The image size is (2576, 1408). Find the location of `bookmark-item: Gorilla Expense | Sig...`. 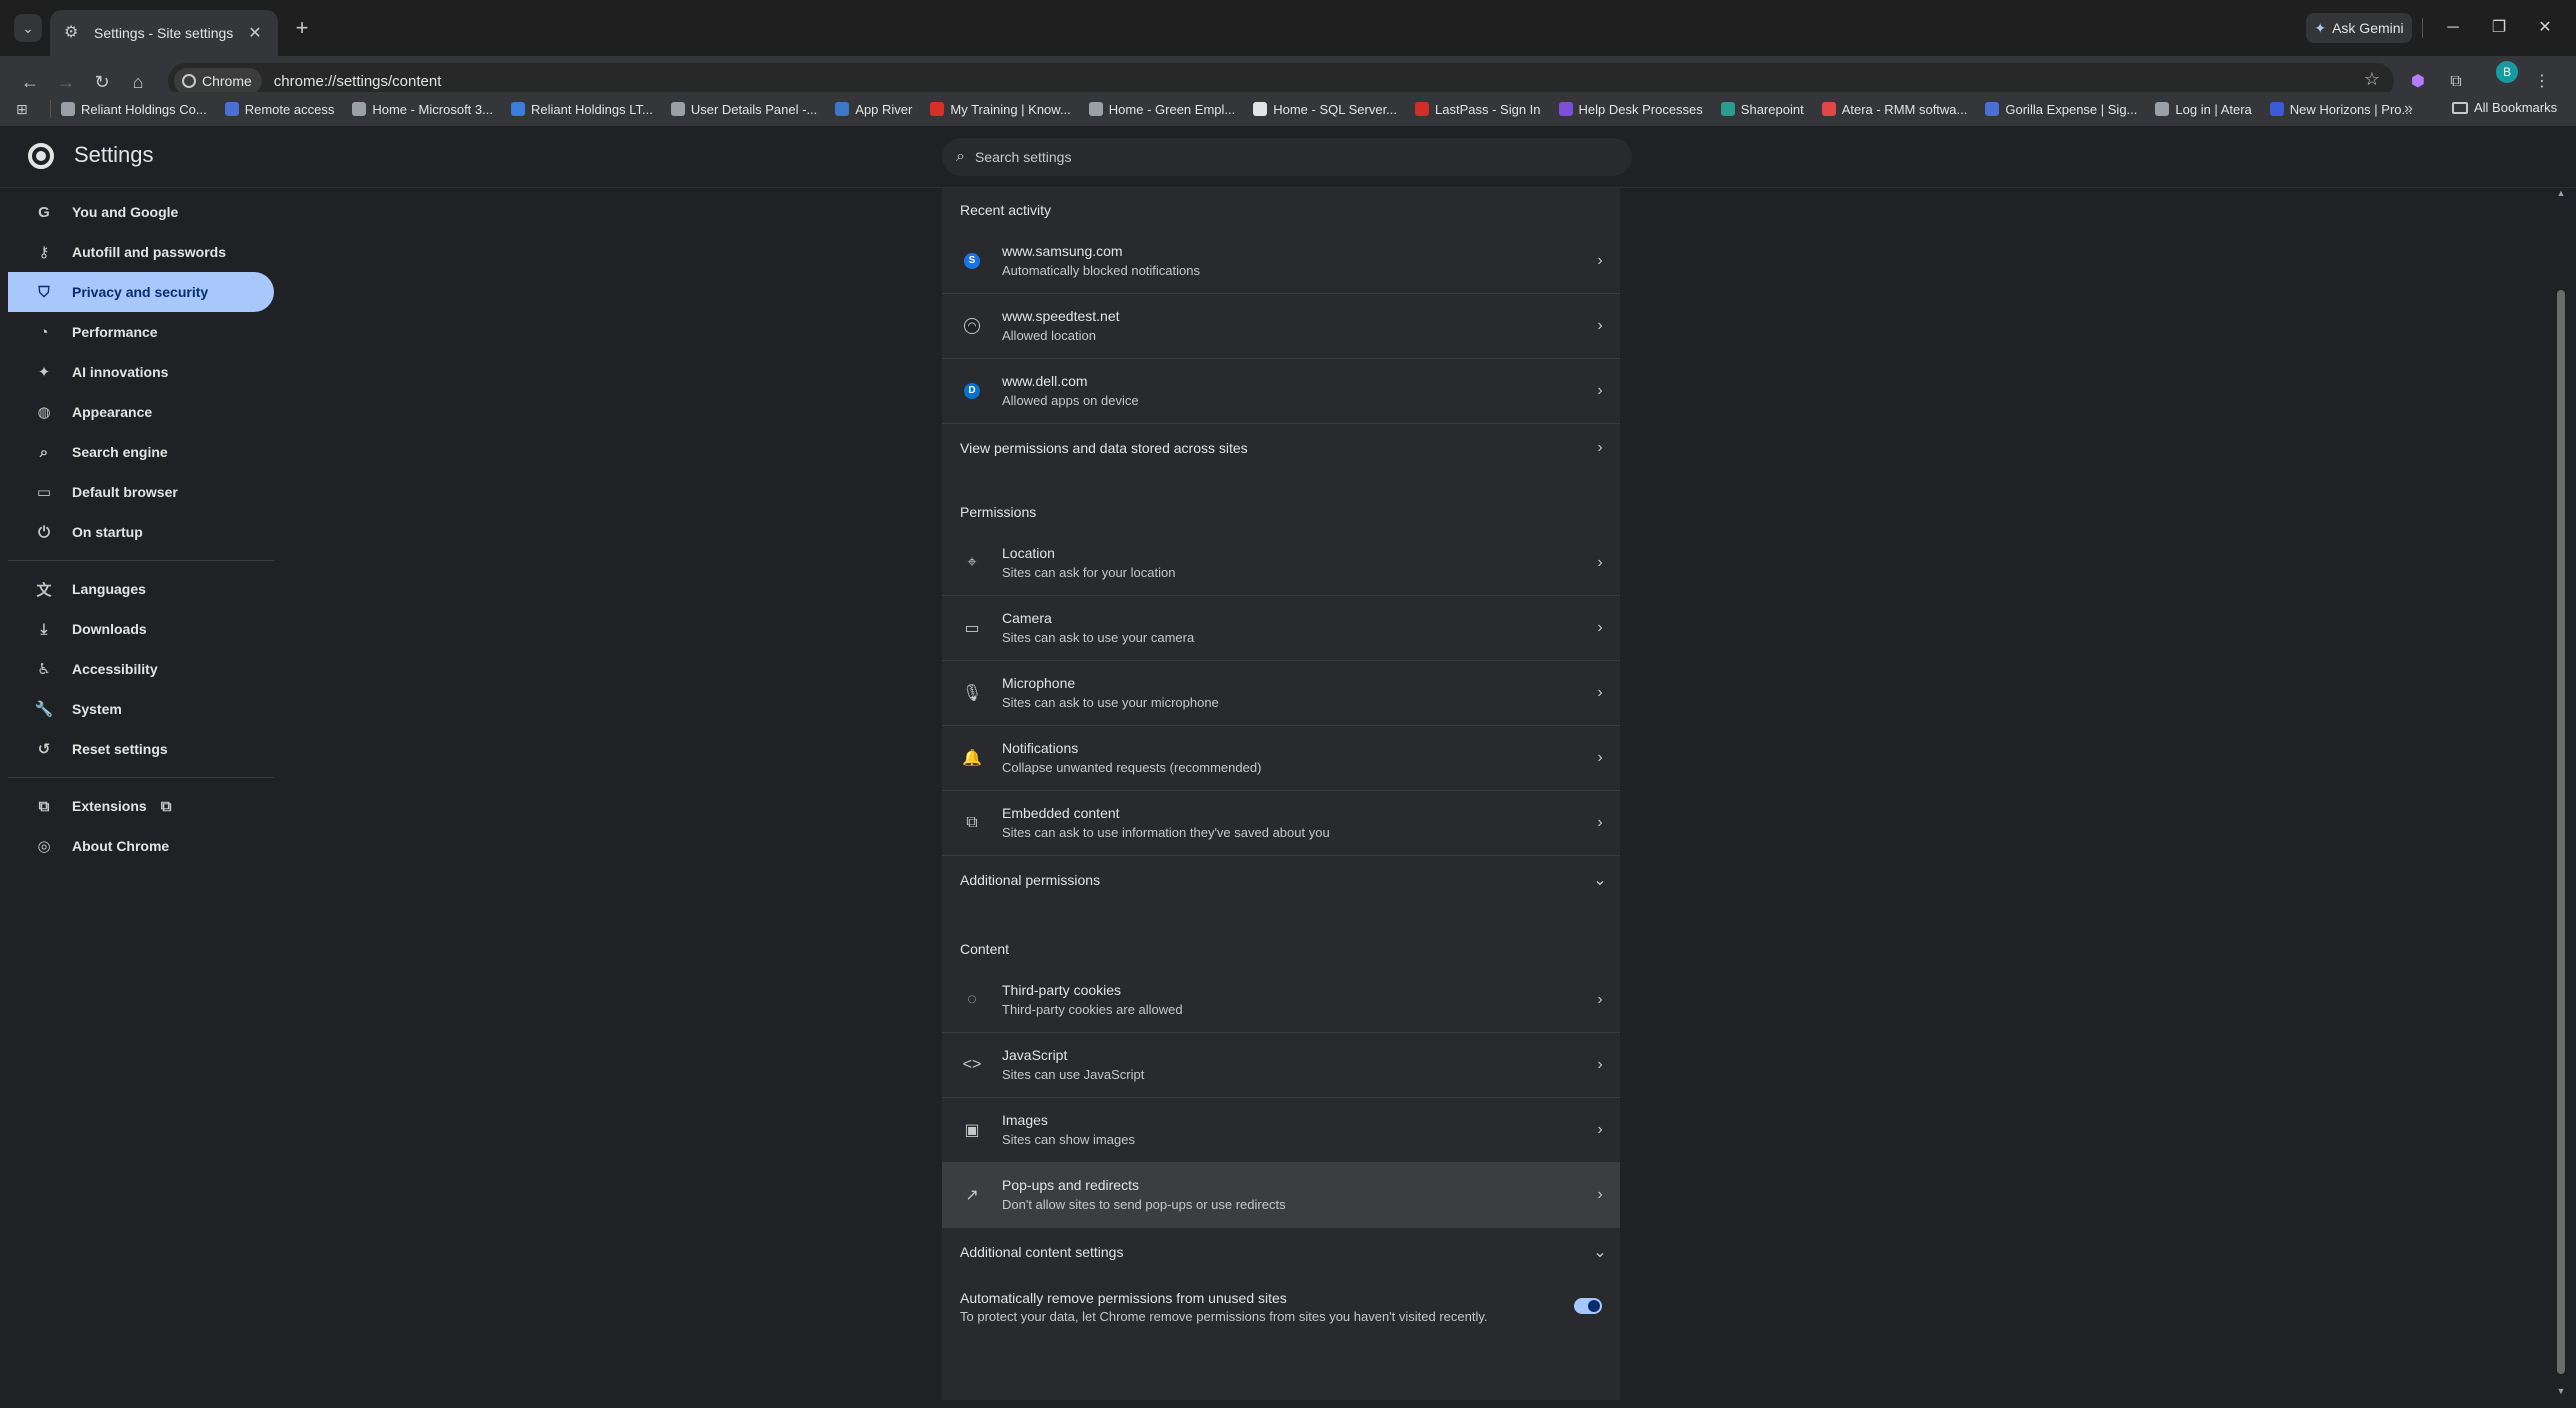

bookmark-item: Gorilla Expense | Sig... is located at coordinates (2061, 109).